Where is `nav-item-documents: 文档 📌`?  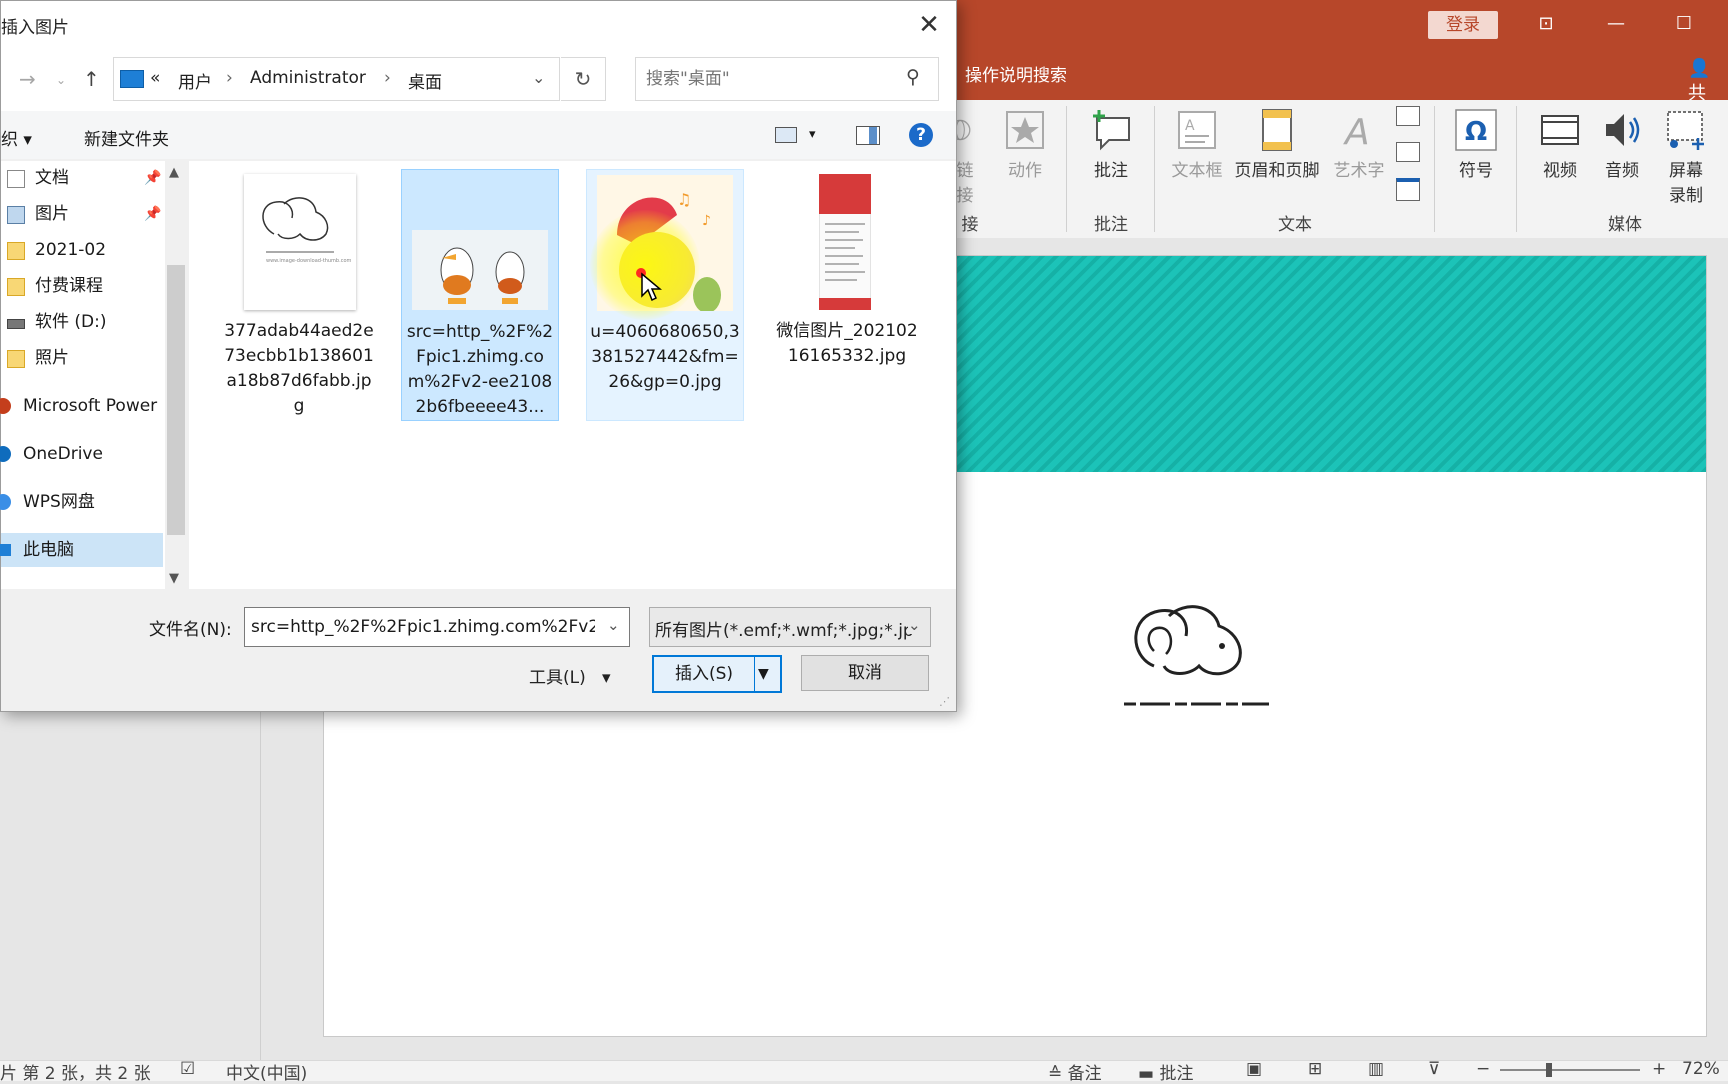 nav-item-documents: 文档 📌 is located at coordinates (82, 178).